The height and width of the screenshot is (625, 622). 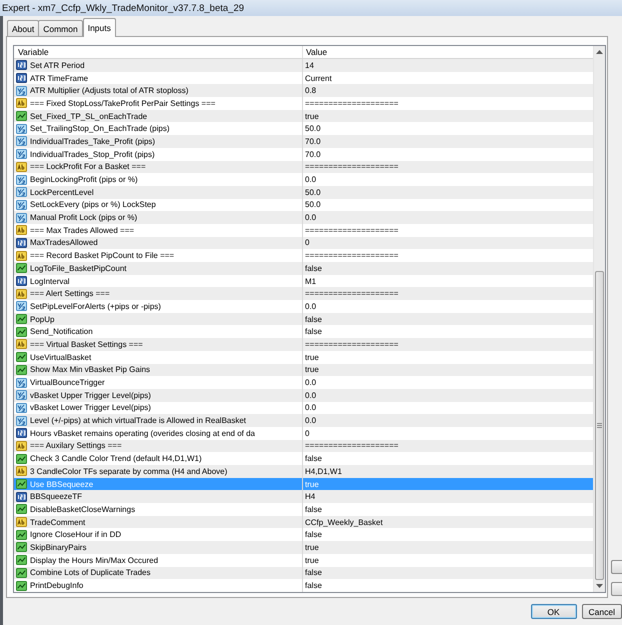 I want to click on variable-label: Display the Hours Min/Max Occured, so click(x=94, y=560).